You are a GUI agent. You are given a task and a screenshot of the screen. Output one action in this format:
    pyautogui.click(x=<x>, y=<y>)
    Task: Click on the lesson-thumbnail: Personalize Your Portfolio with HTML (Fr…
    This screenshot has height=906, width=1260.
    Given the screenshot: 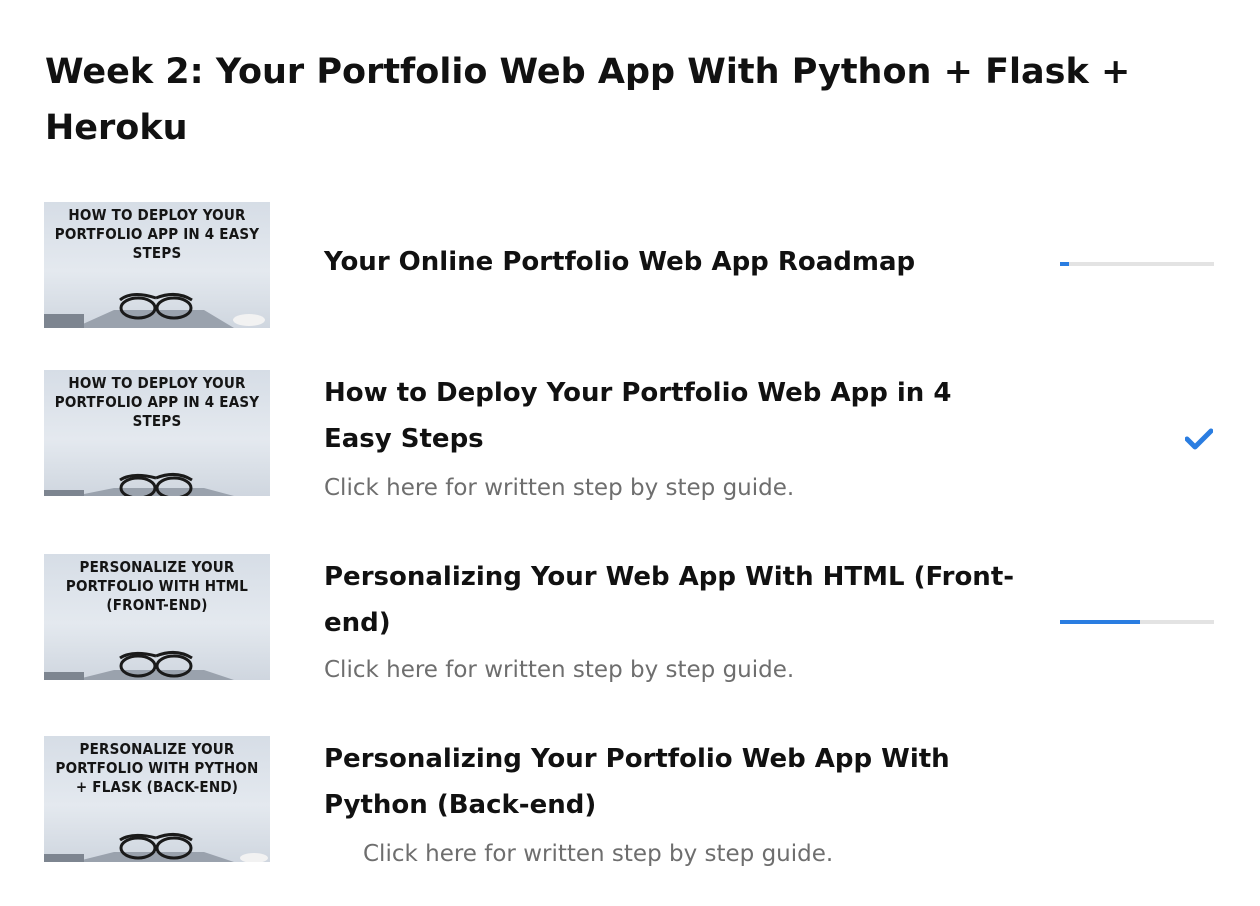 What is the action you would take?
    pyautogui.click(x=157, y=617)
    